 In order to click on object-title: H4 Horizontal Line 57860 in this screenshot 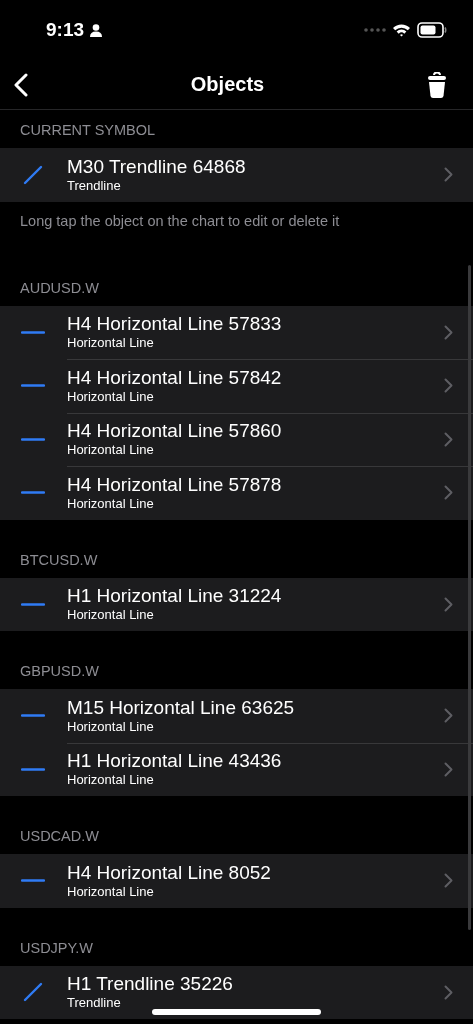, I will do `click(175, 431)`.